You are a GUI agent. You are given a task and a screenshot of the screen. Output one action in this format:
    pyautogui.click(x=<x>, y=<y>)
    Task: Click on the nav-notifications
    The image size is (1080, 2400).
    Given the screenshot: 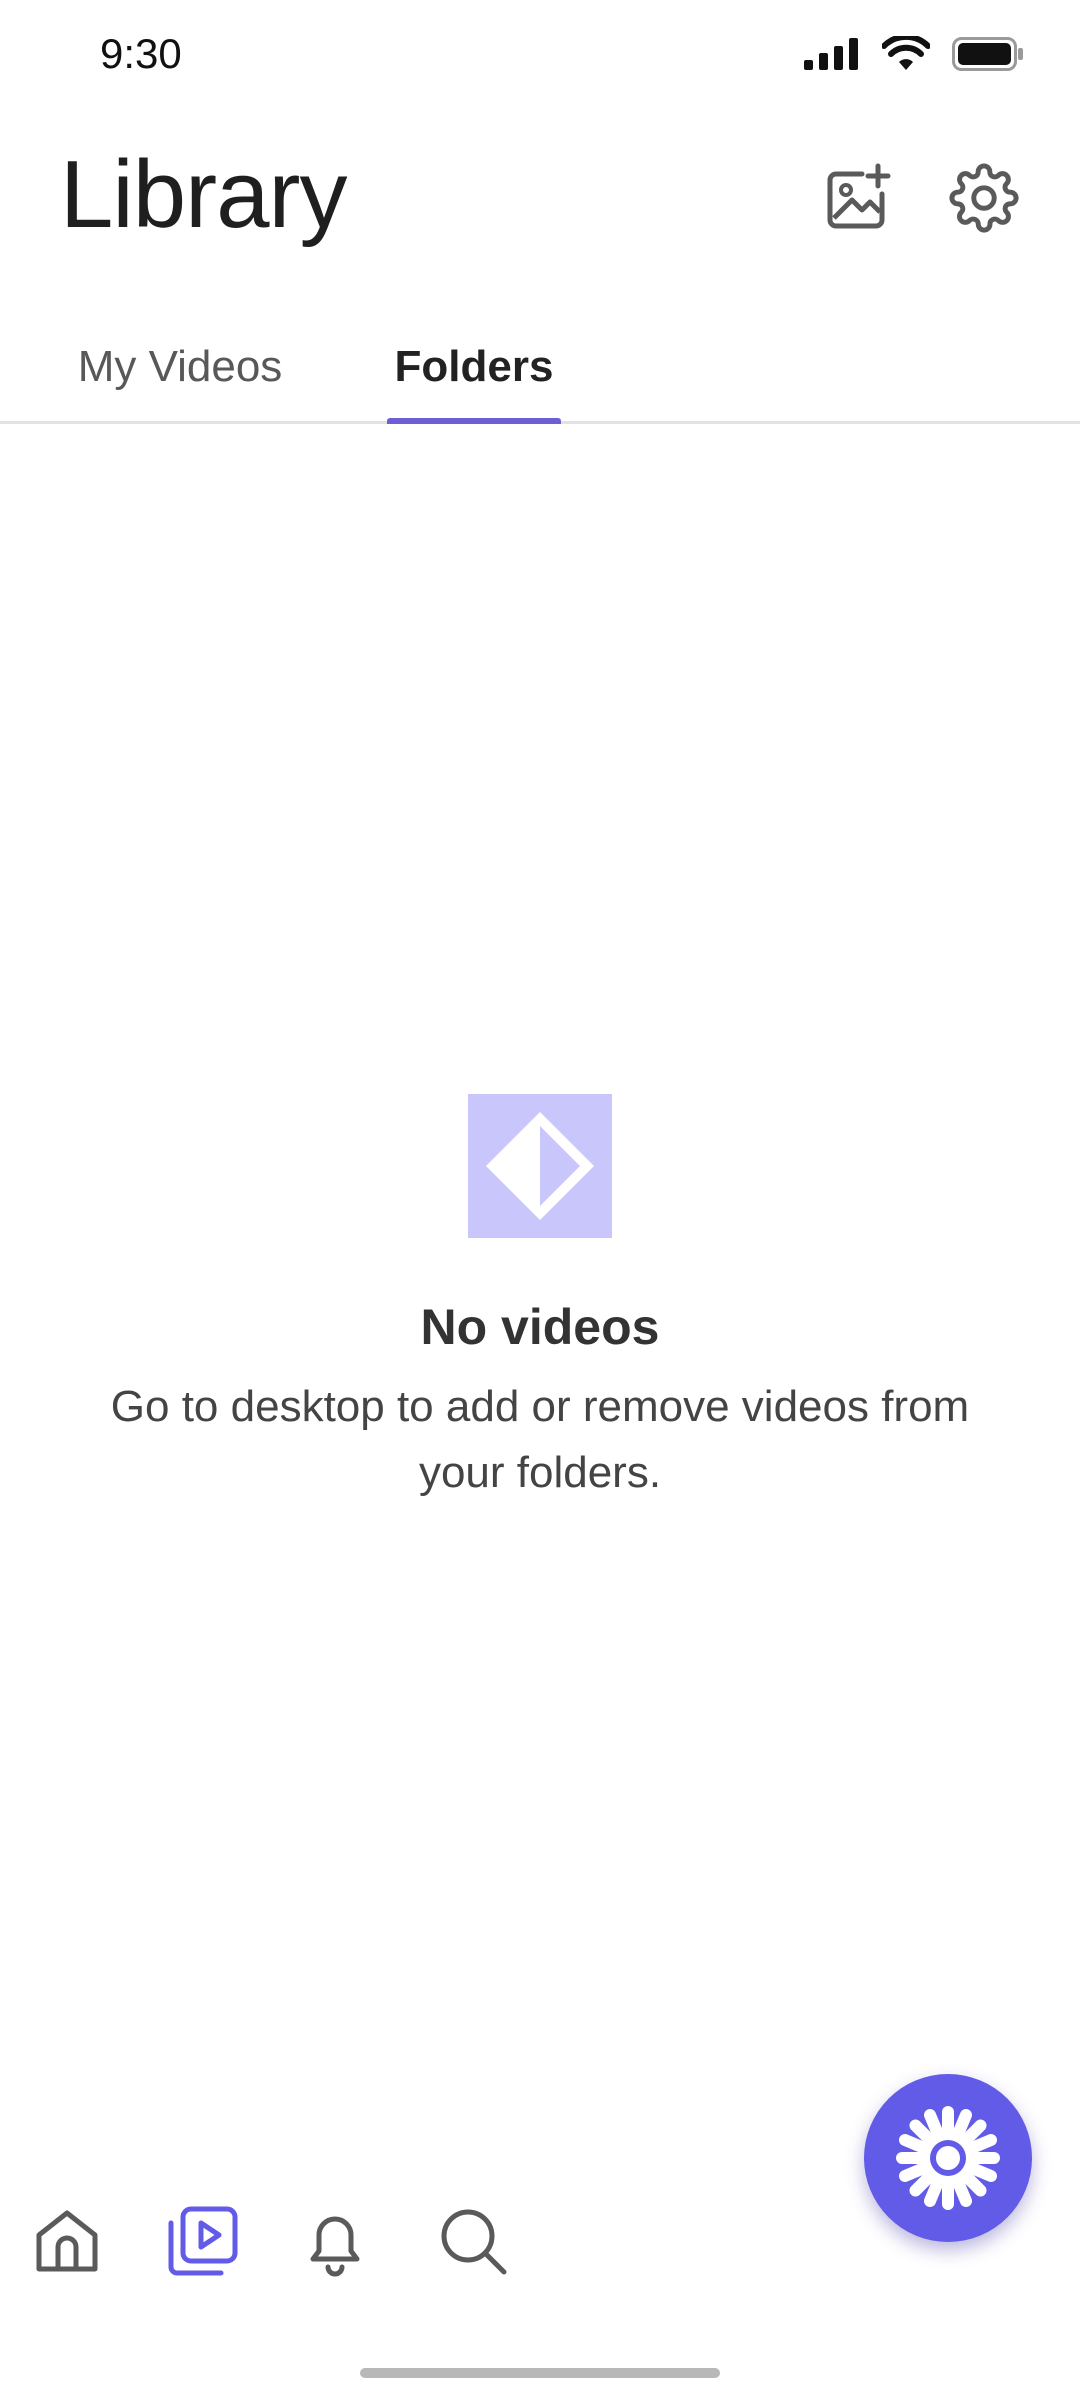 What is the action you would take?
    pyautogui.click(x=335, y=2241)
    